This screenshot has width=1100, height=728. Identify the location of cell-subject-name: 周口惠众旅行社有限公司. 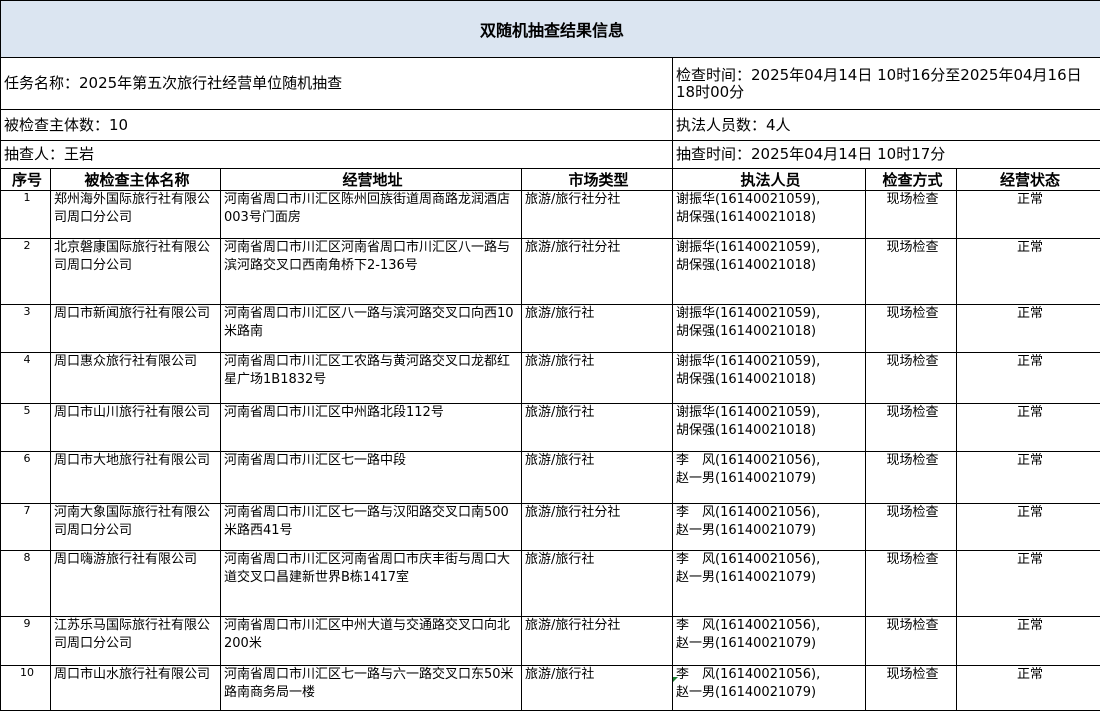
(135, 378).